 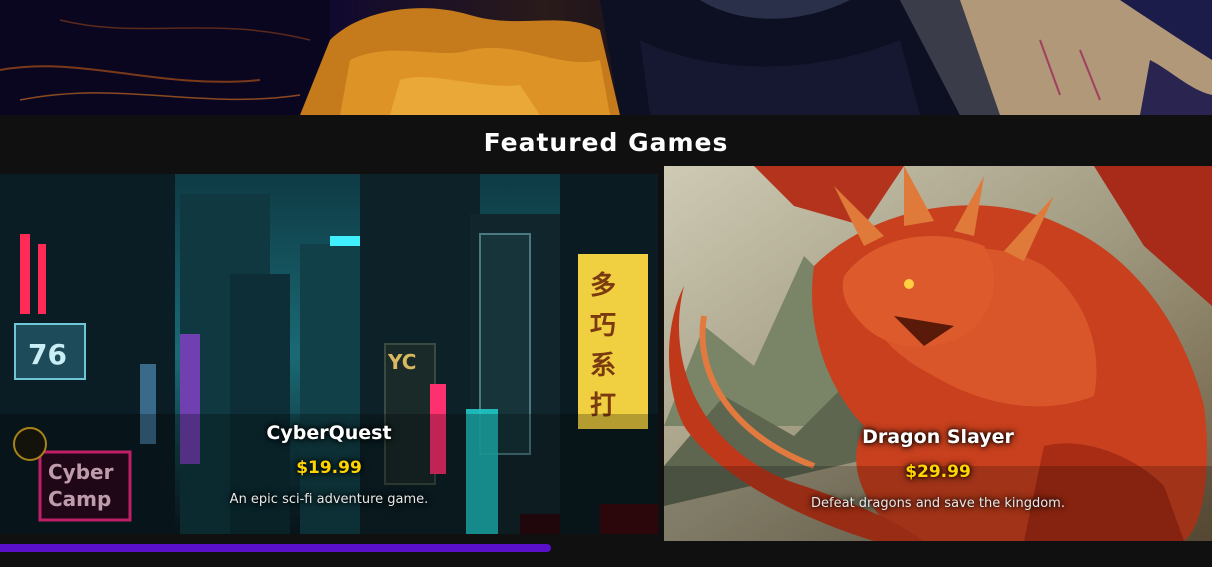 What do you see at coordinates (938, 503) in the screenshot?
I see `game-description: Defeat dragons and save the kingdom.` at bounding box center [938, 503].